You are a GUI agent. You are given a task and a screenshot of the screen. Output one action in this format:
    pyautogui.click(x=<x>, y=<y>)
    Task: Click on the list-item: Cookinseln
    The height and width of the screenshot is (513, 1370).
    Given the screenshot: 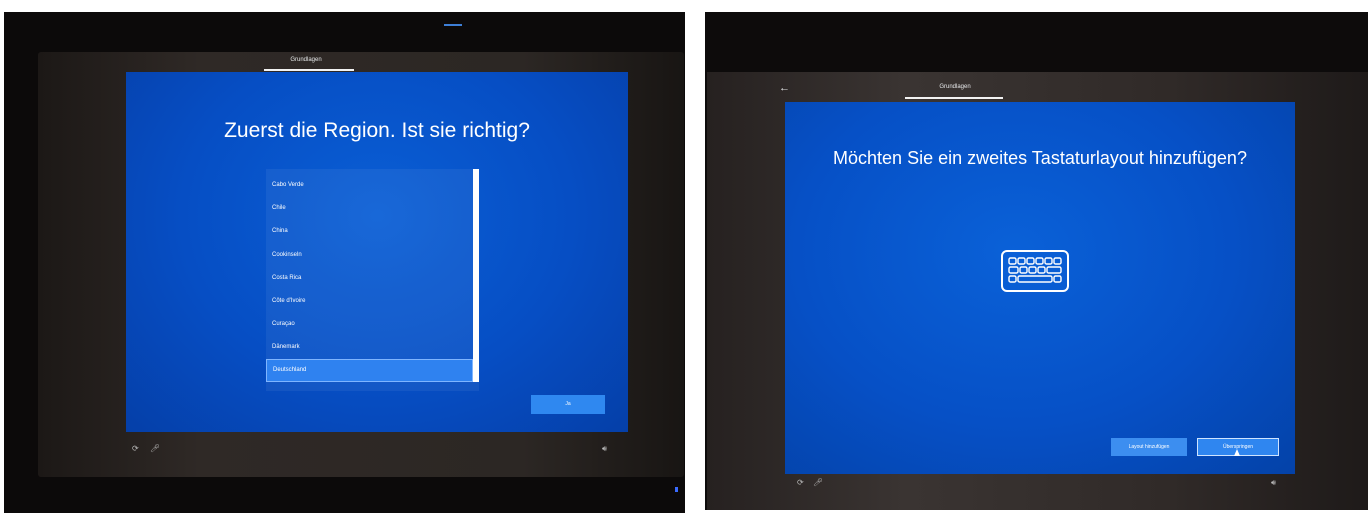 What is the action you would take?
    pyautogui.click(x=369, y=255)
    